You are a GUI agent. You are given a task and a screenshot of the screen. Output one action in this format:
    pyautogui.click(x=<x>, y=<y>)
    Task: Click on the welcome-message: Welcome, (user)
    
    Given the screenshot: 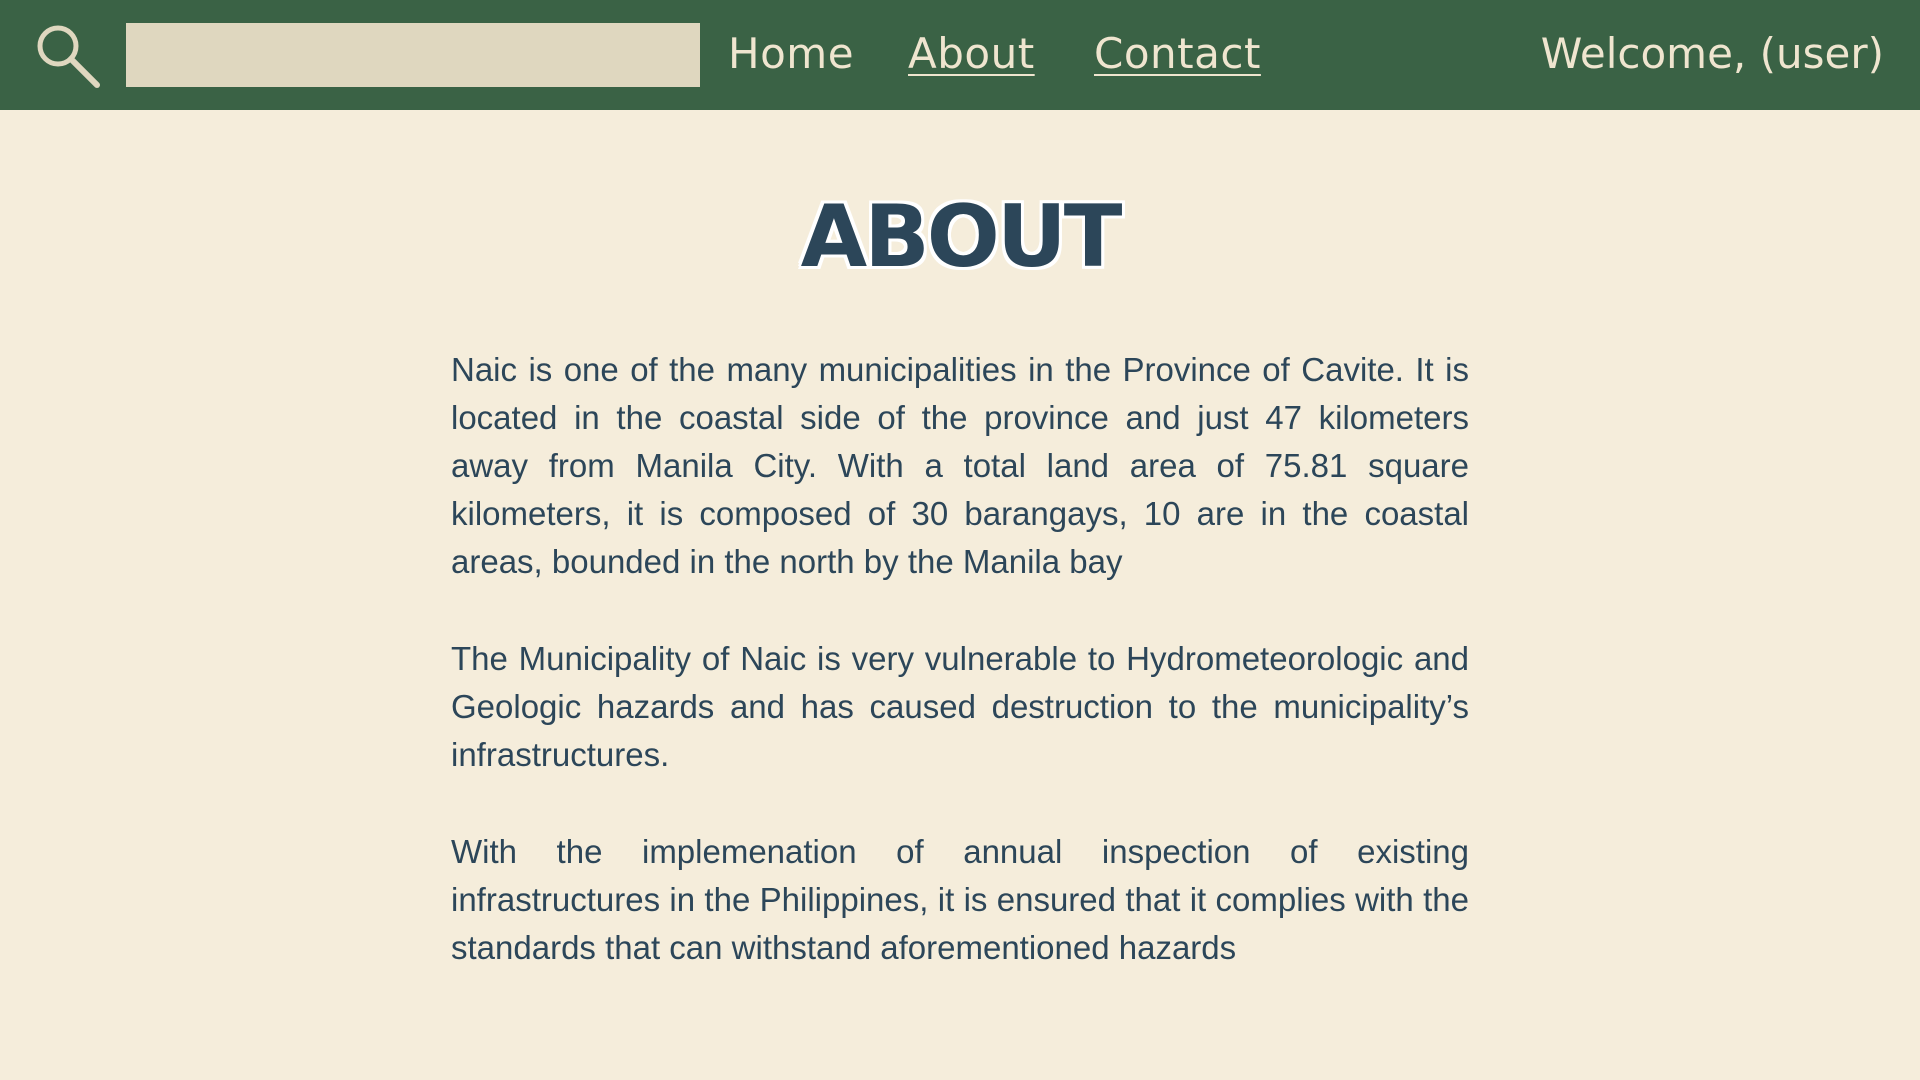 What is the action you would take?
    pyautogui.click(x=1712, y=53)
    